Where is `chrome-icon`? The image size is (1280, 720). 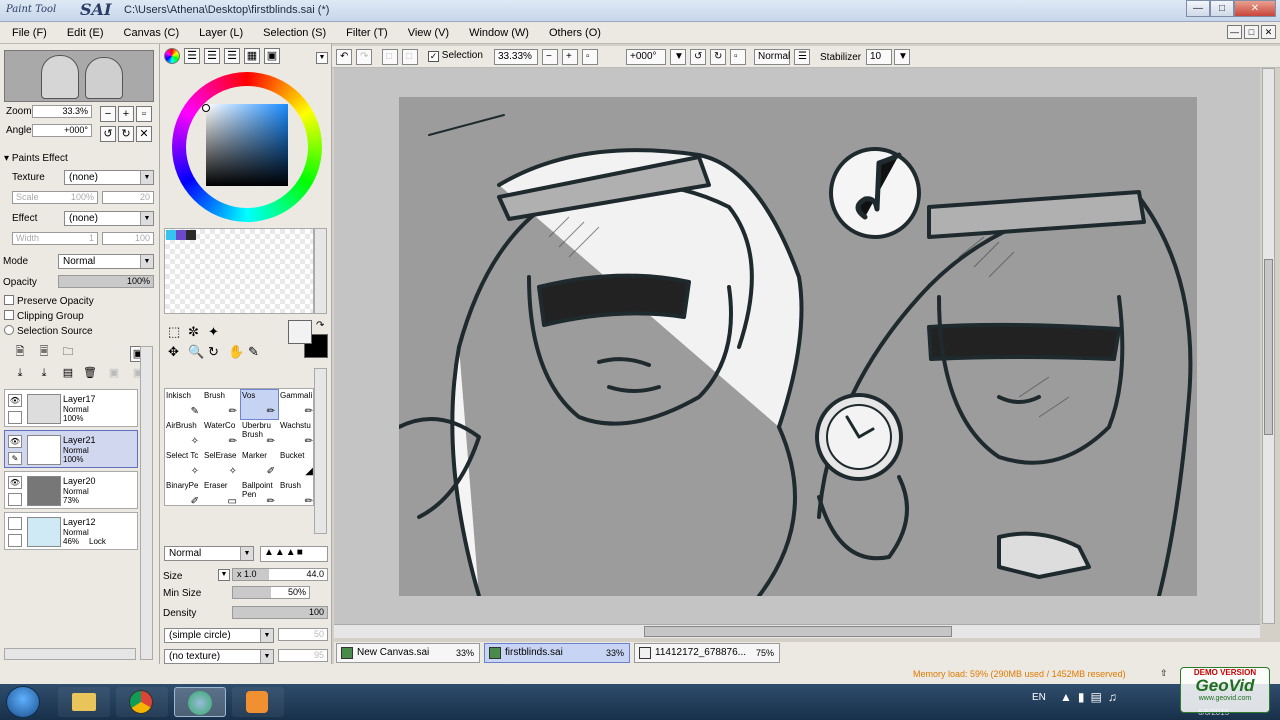 chrome-icon is located at coordinates (142, 702).